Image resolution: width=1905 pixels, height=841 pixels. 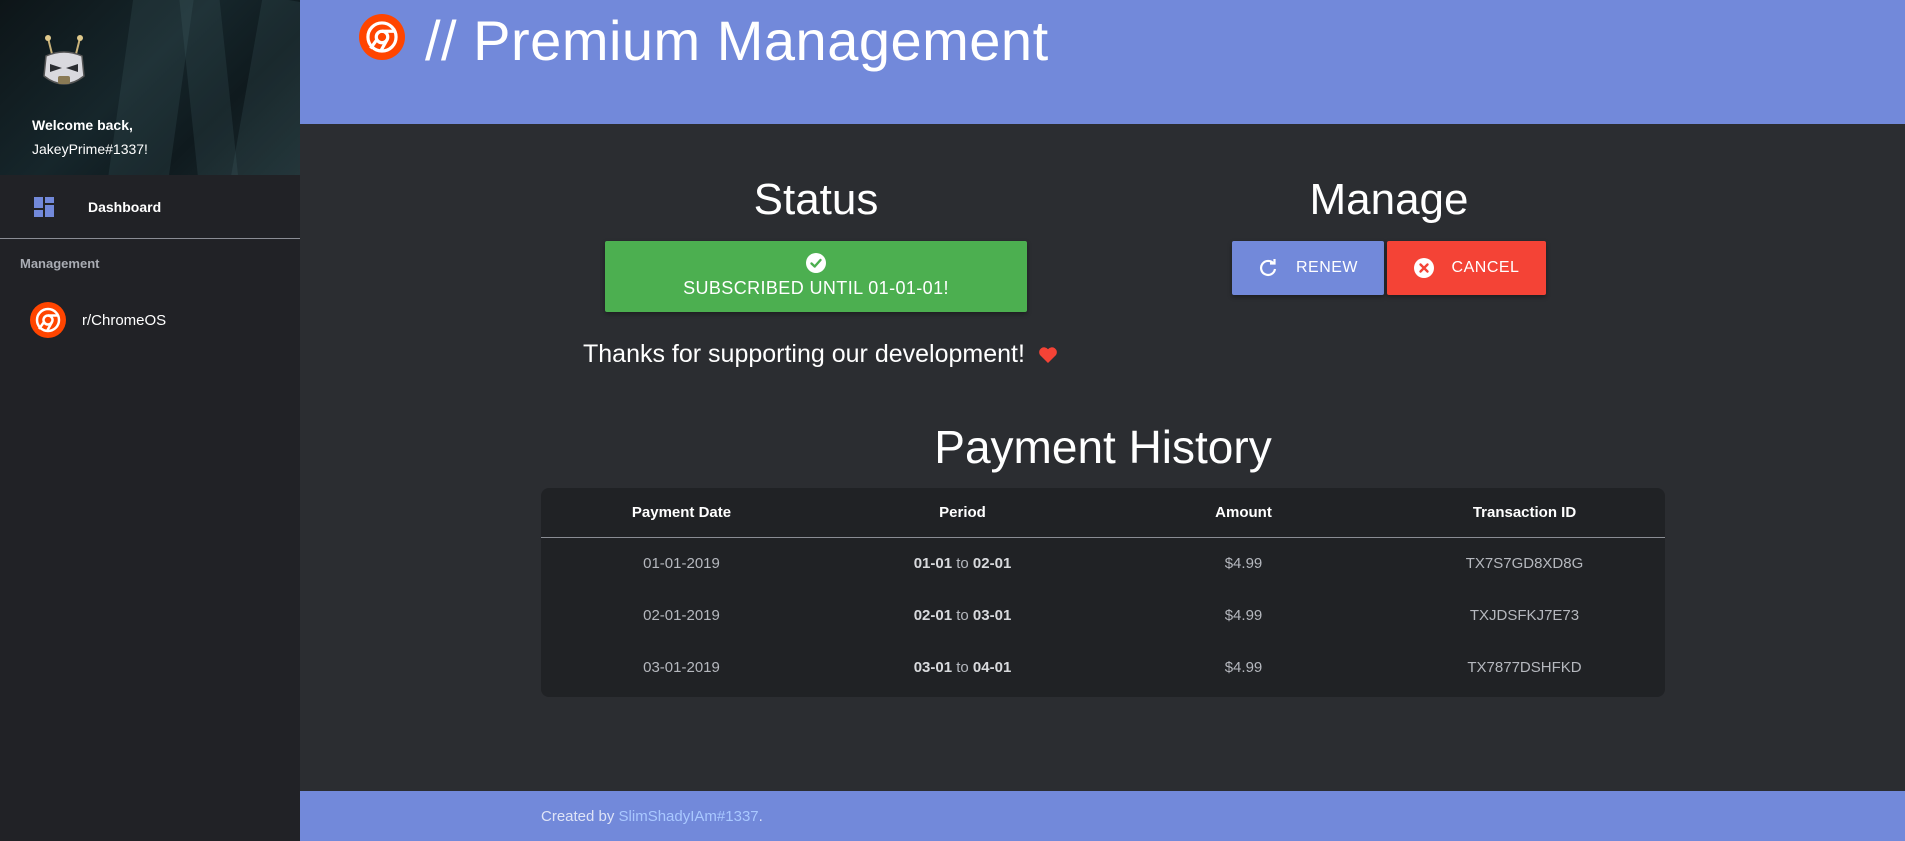 What do you see at coordinates (150, 87) in the screenshot?
I see `sidebar-header: Welcome back, JakeyPrime#1337!` at bounding box center [150, 87].